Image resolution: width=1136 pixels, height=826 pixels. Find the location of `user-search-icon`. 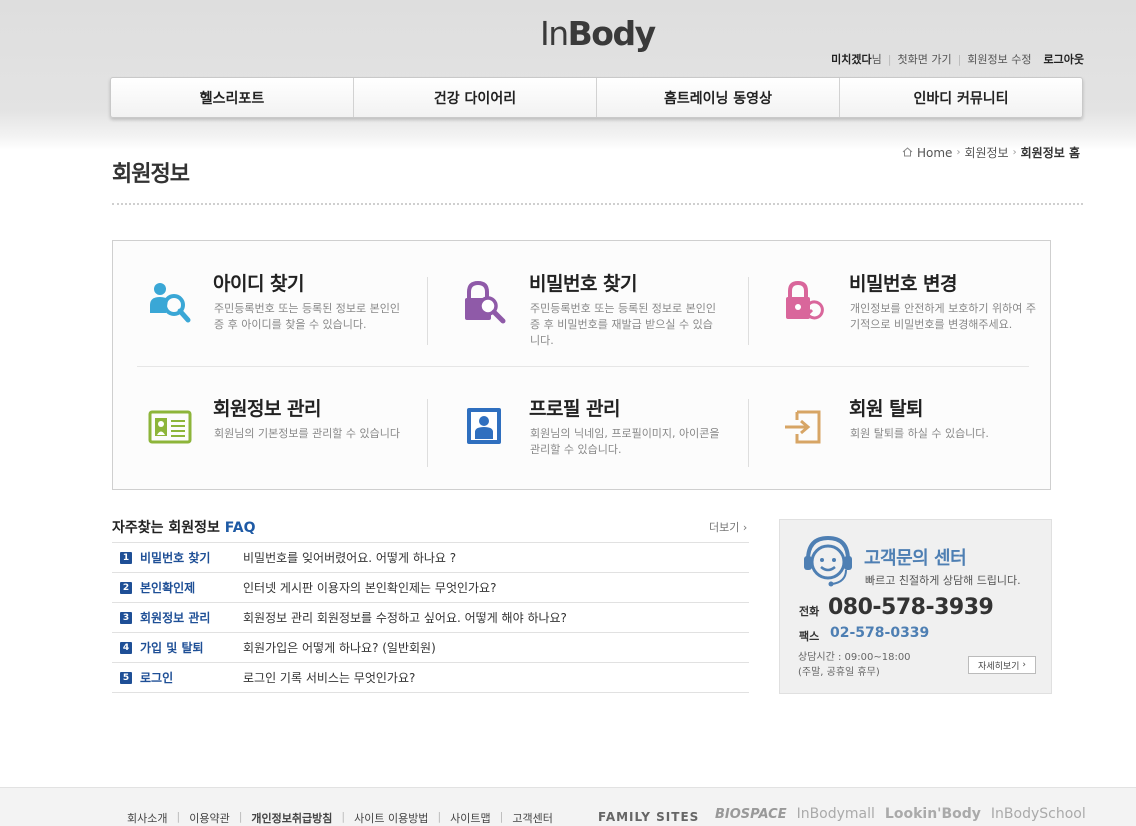

user-search-icon is located at coordinates (171, 303).